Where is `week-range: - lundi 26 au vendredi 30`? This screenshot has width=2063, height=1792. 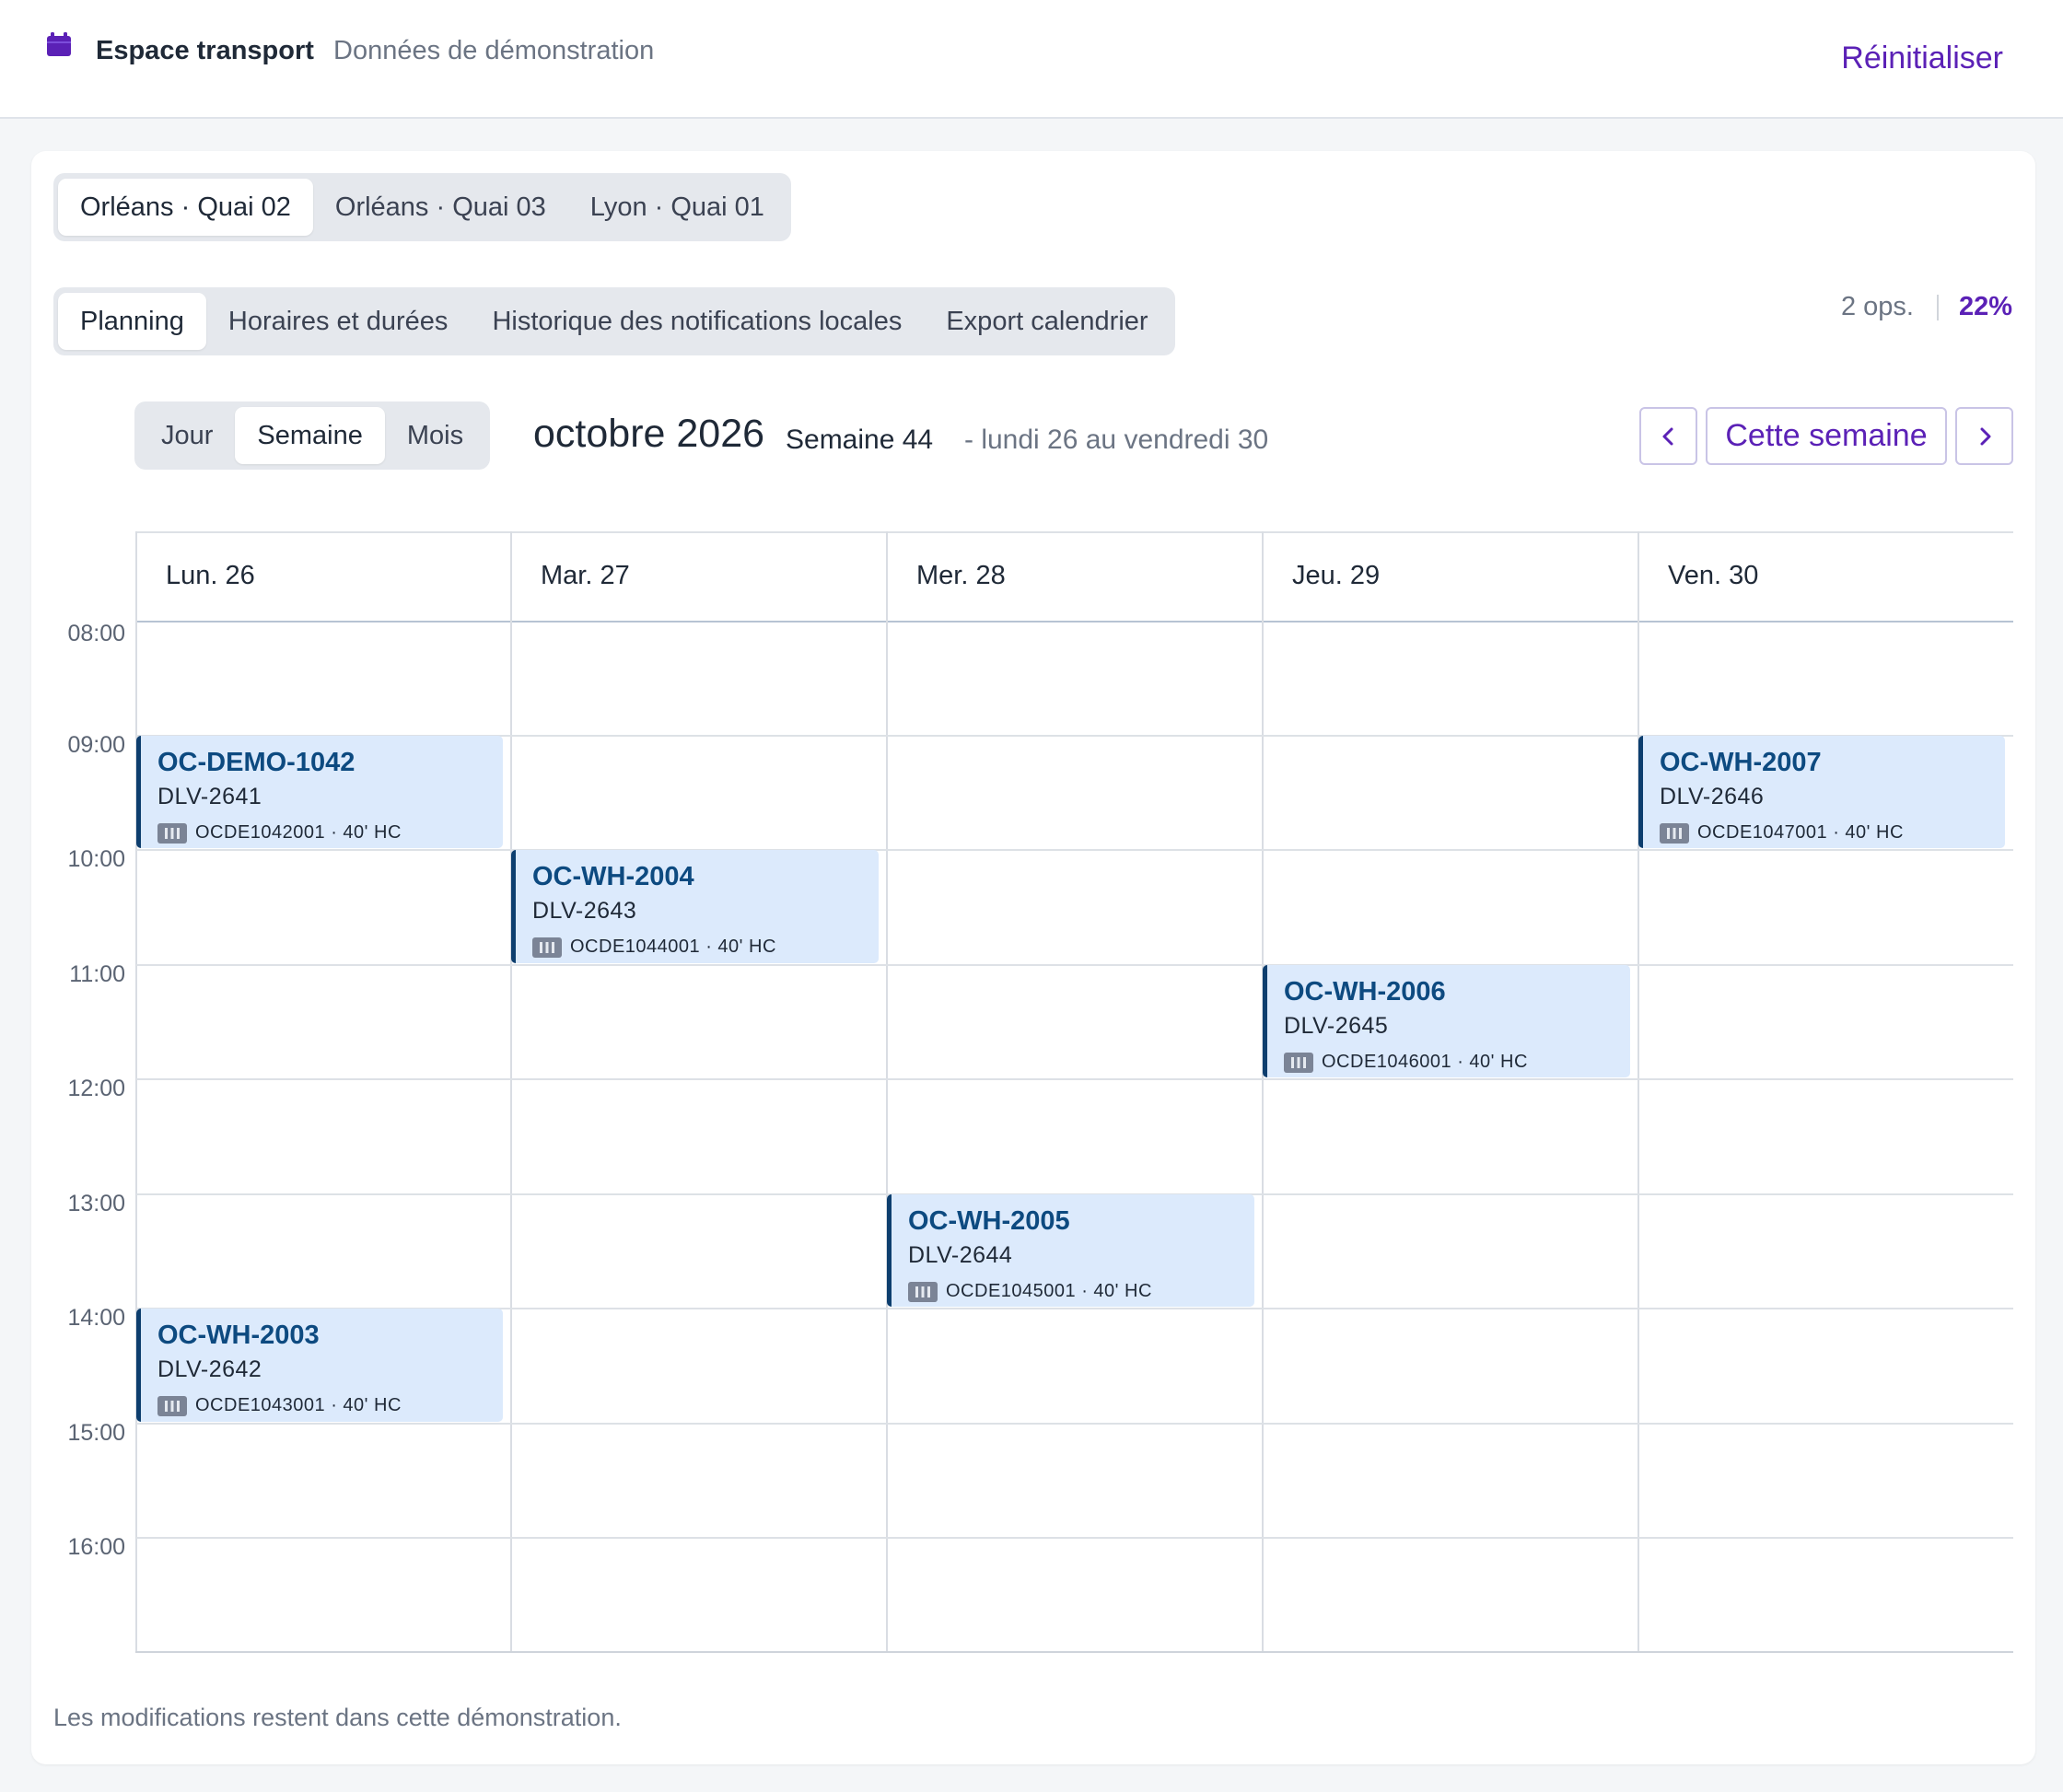
week-range: - lundi 26 au vendredi 30 is located at coordinates (1116, 440).